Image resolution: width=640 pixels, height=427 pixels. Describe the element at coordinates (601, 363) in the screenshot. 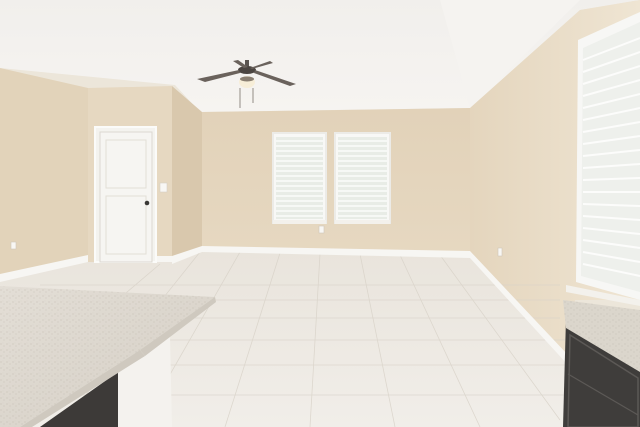

I see `kitchen-cabinet` at that location.